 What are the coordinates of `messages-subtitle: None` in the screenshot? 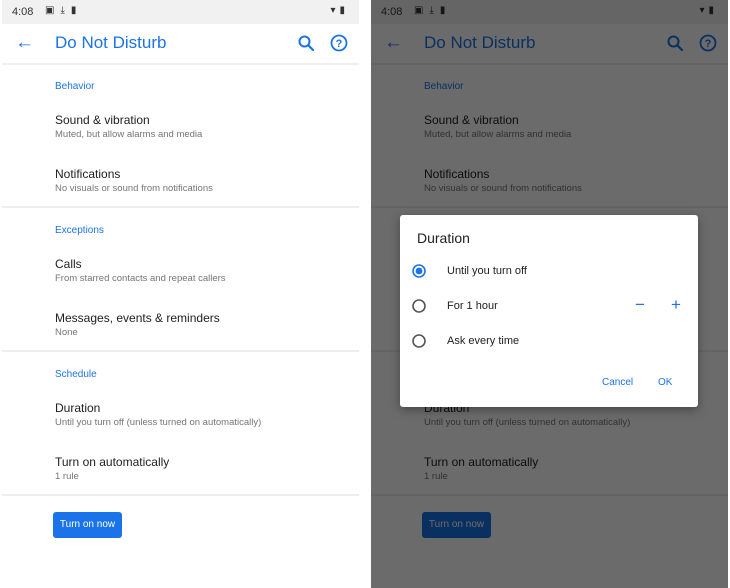 It's located at (66, 332).